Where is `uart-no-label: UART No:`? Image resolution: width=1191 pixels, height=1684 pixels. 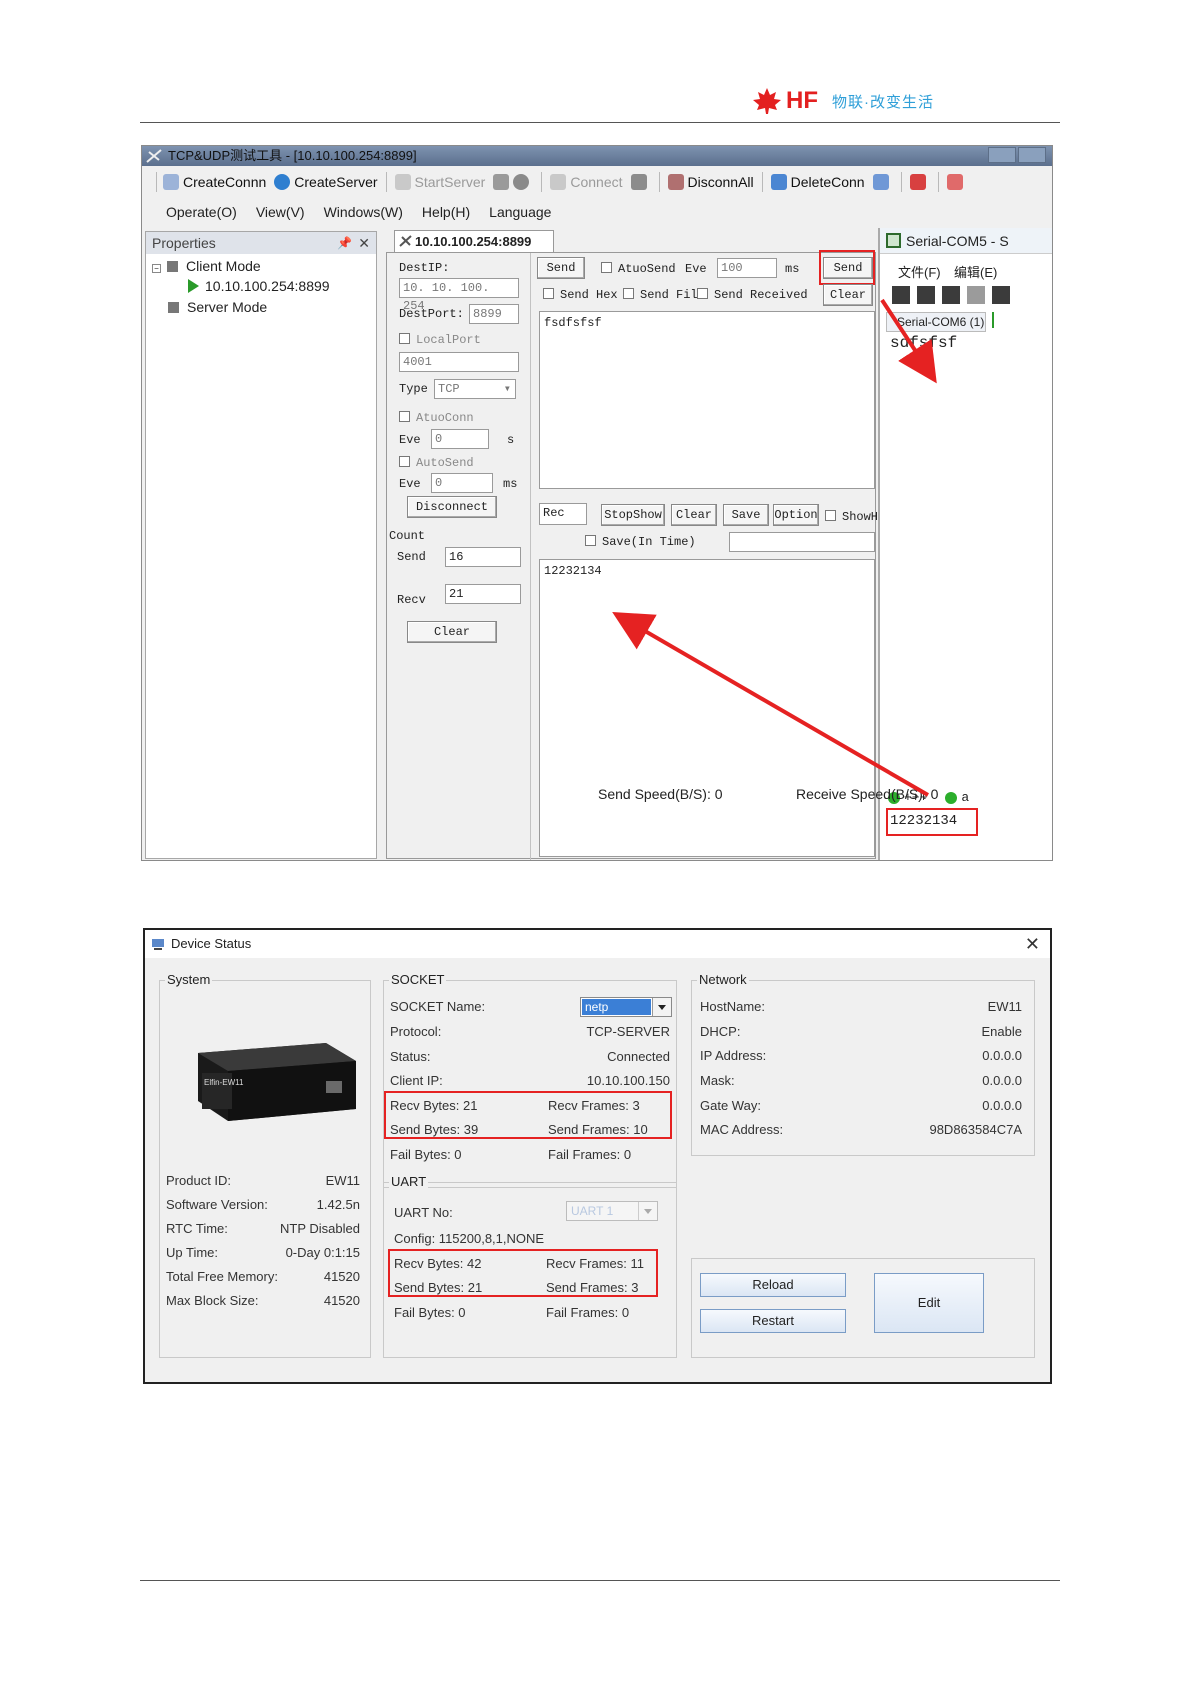
uart-no-label: UART No: is located at coordinates (423, 1212).